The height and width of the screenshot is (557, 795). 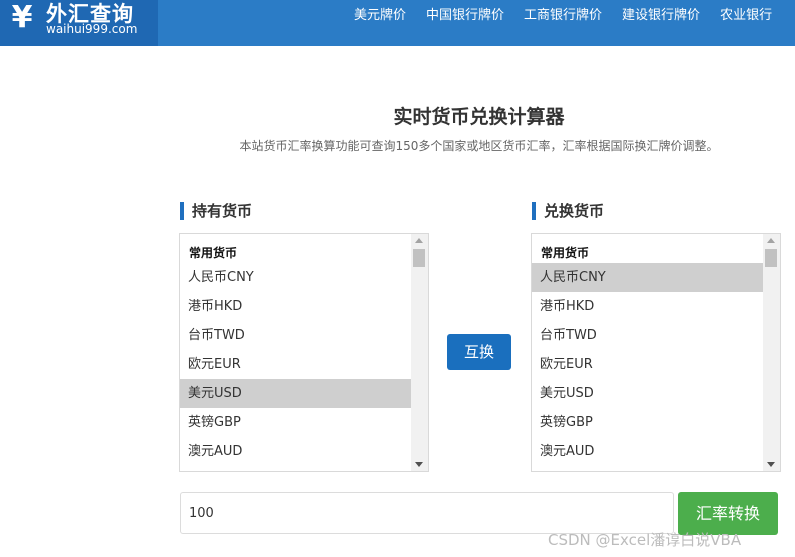 What do you see at coordinates (746, 16) in the screenshot?
I see `nav-abc-rates: 农业银行` at bounding box center [746, 16].